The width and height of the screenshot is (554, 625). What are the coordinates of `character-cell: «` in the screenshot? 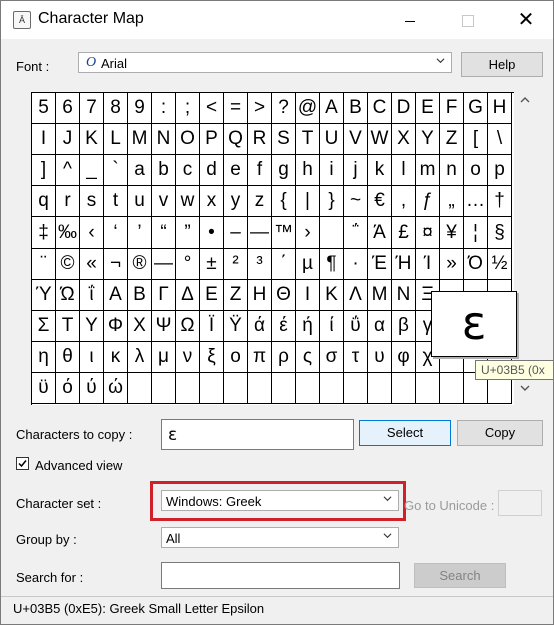 It's located at (92, 264).